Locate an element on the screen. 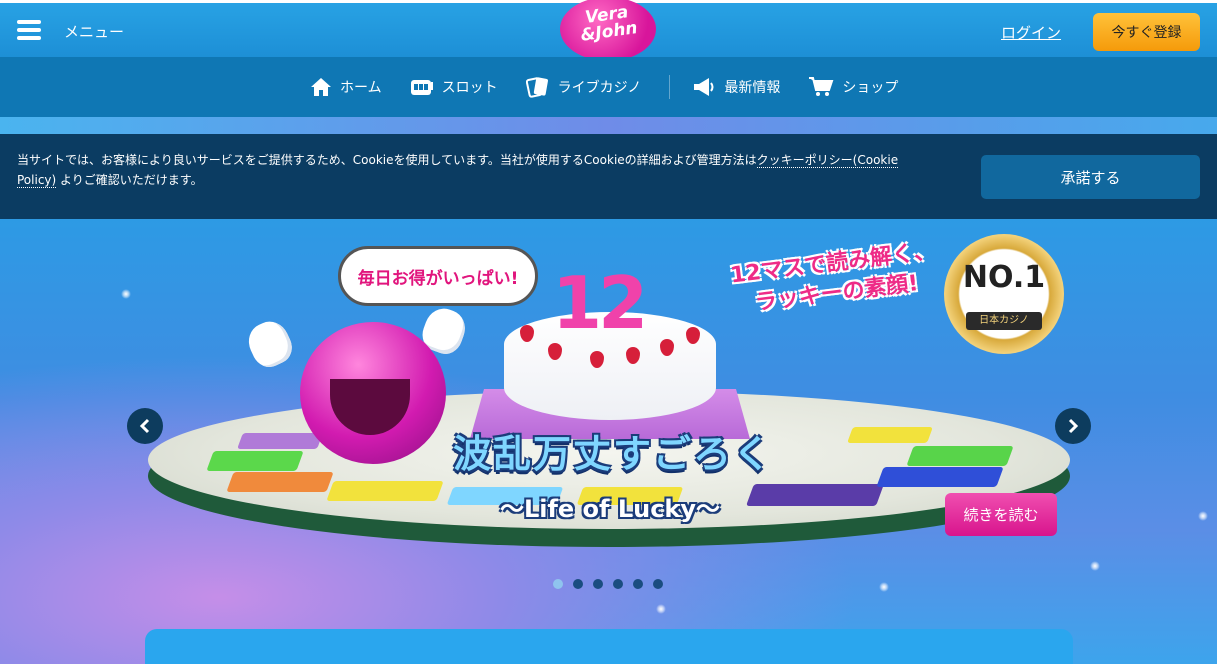  nav-item-shop: ショップ is located at coordinates (853, 87).